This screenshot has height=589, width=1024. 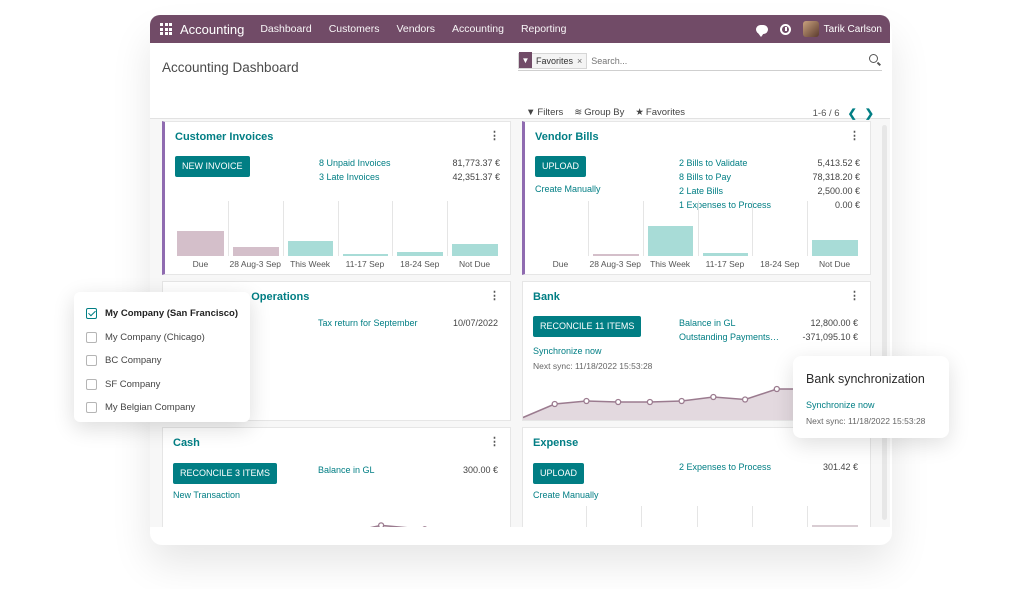 I want to click on filters-button: ▼ Filters, so click(x=544, y=112).